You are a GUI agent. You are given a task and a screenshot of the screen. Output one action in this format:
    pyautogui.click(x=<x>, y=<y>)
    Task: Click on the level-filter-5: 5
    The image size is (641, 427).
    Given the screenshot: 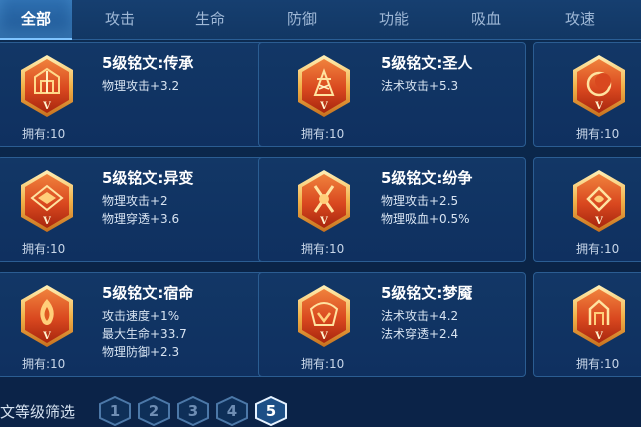 What is the action you would take?
    pyautogui.click(x=271, y=411)
    